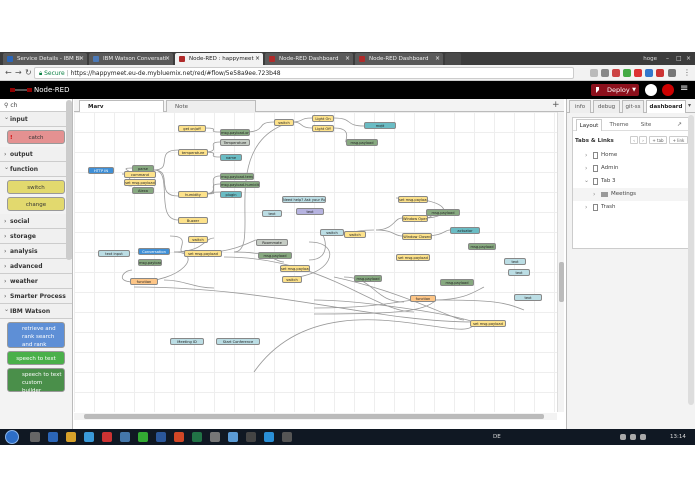 This screenshot has width=695, height=494. Describe the element at coordinates (666, 106) in the screenshot. I see `sidebar-tab-dashboard: dashboard` at that location.